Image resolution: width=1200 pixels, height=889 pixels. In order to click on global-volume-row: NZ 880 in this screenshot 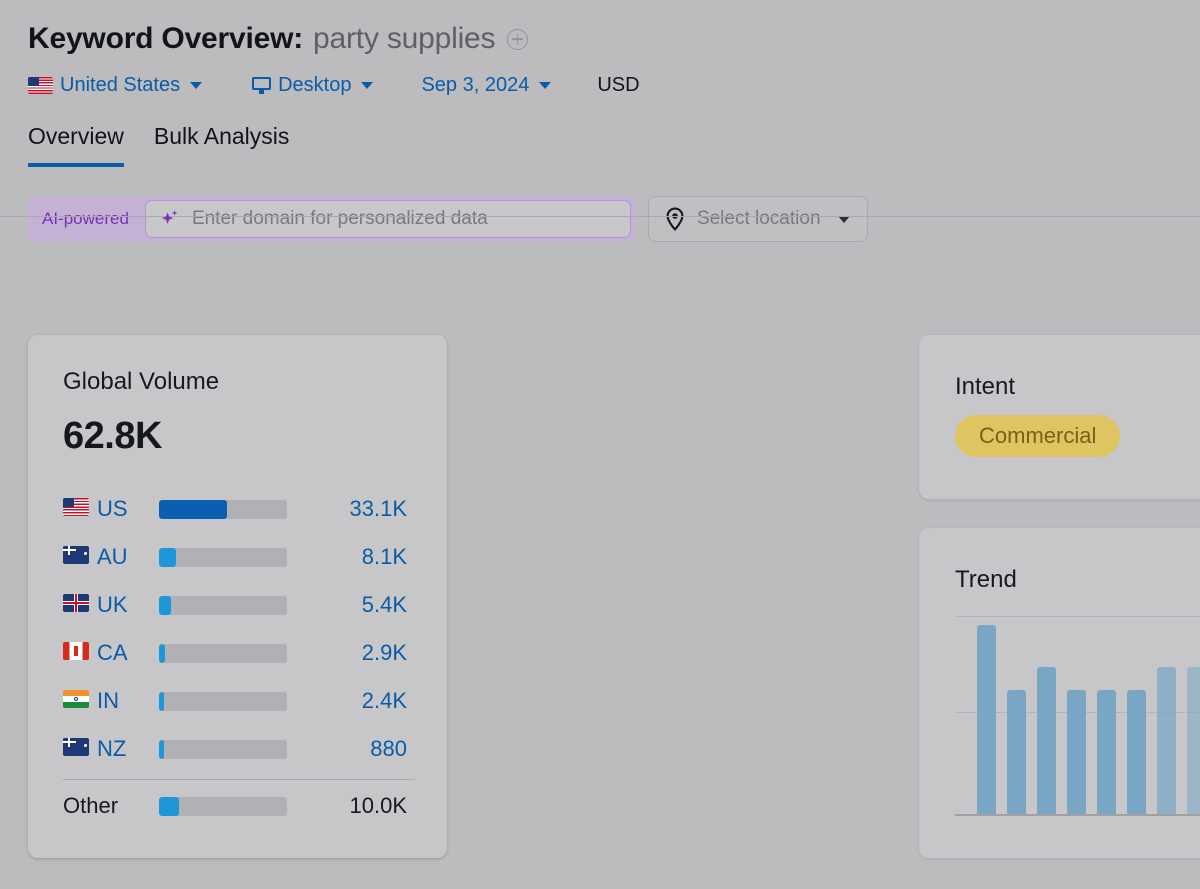, I will do `click(238, 749)`.